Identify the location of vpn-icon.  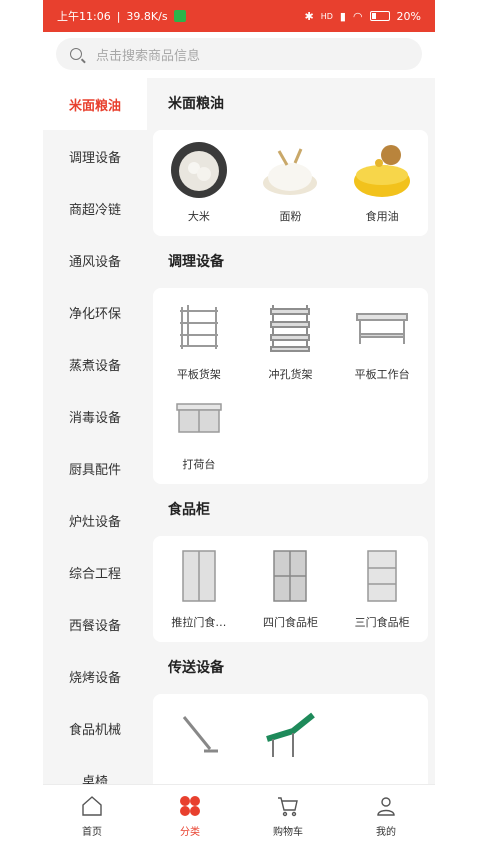
(179, 16).